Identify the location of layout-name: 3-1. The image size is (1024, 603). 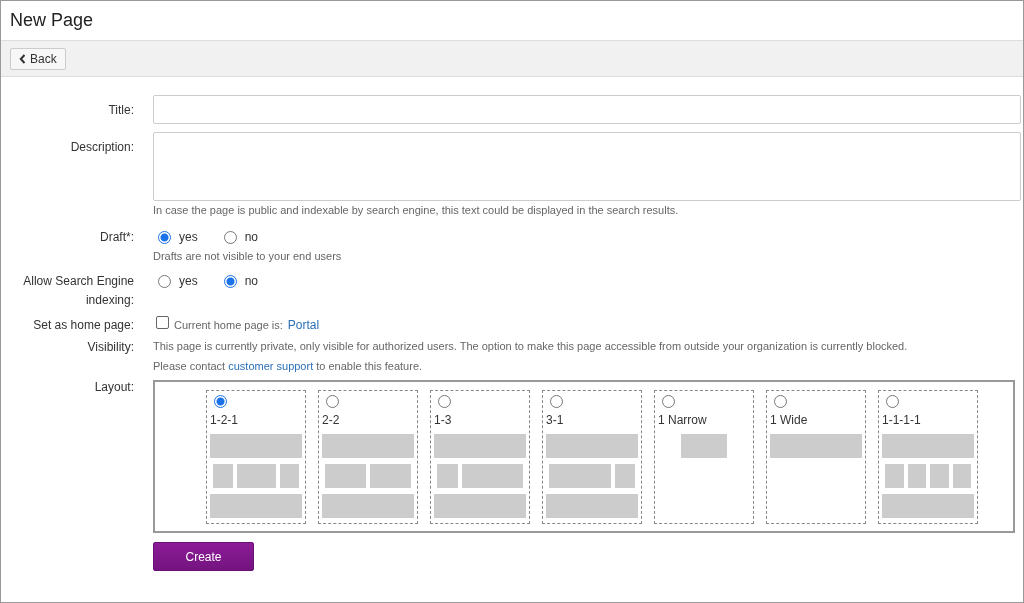
(555, 420).